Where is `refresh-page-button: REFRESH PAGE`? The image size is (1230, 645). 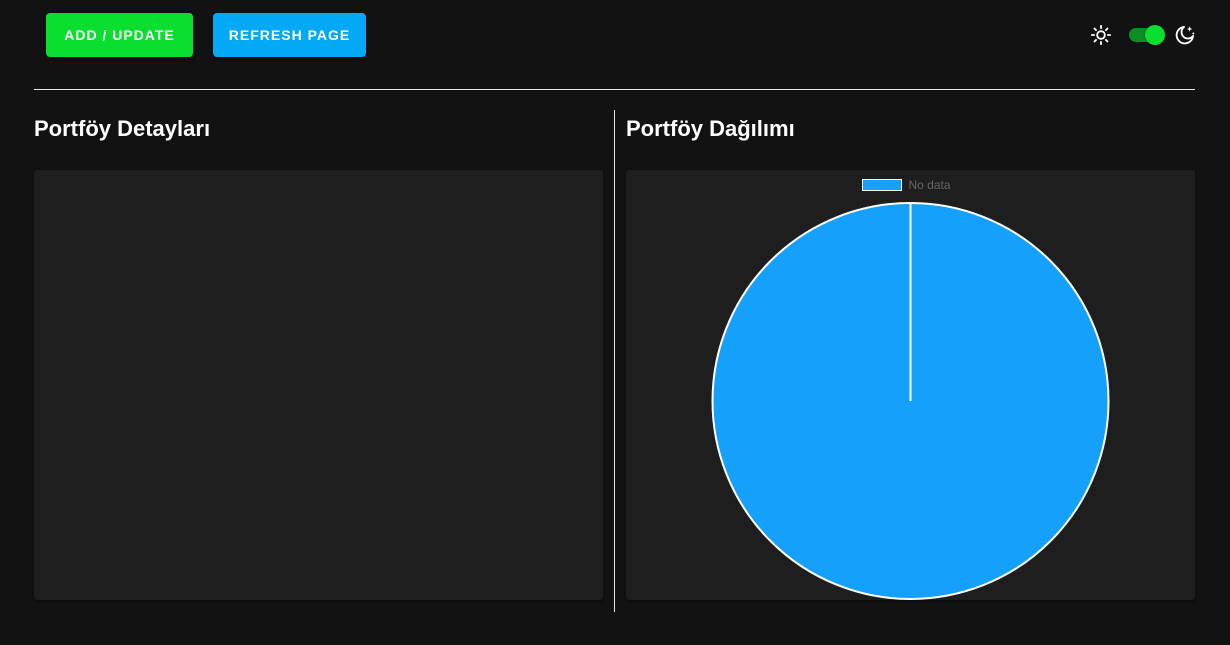
refresh-page-button: REFRESH PAGE is located at coordinates (289, 35).